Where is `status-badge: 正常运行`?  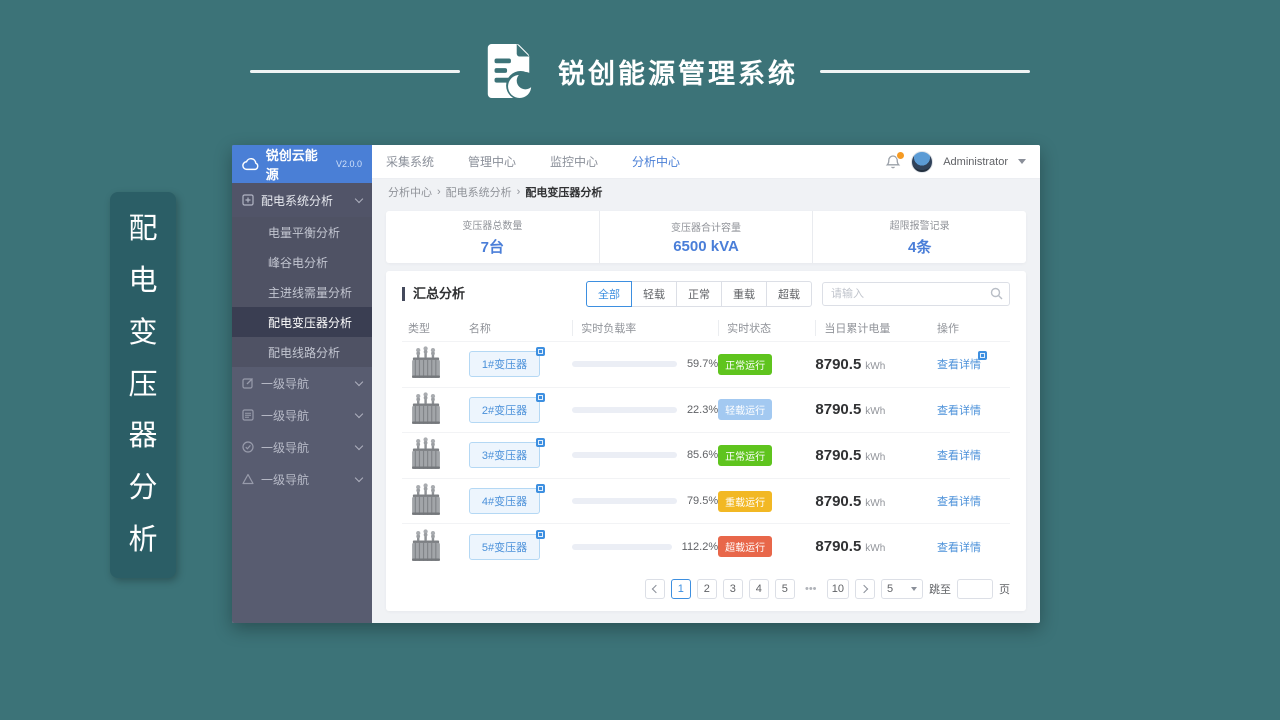 status-badge: 正常运行 is located at coordinates (745, 364).